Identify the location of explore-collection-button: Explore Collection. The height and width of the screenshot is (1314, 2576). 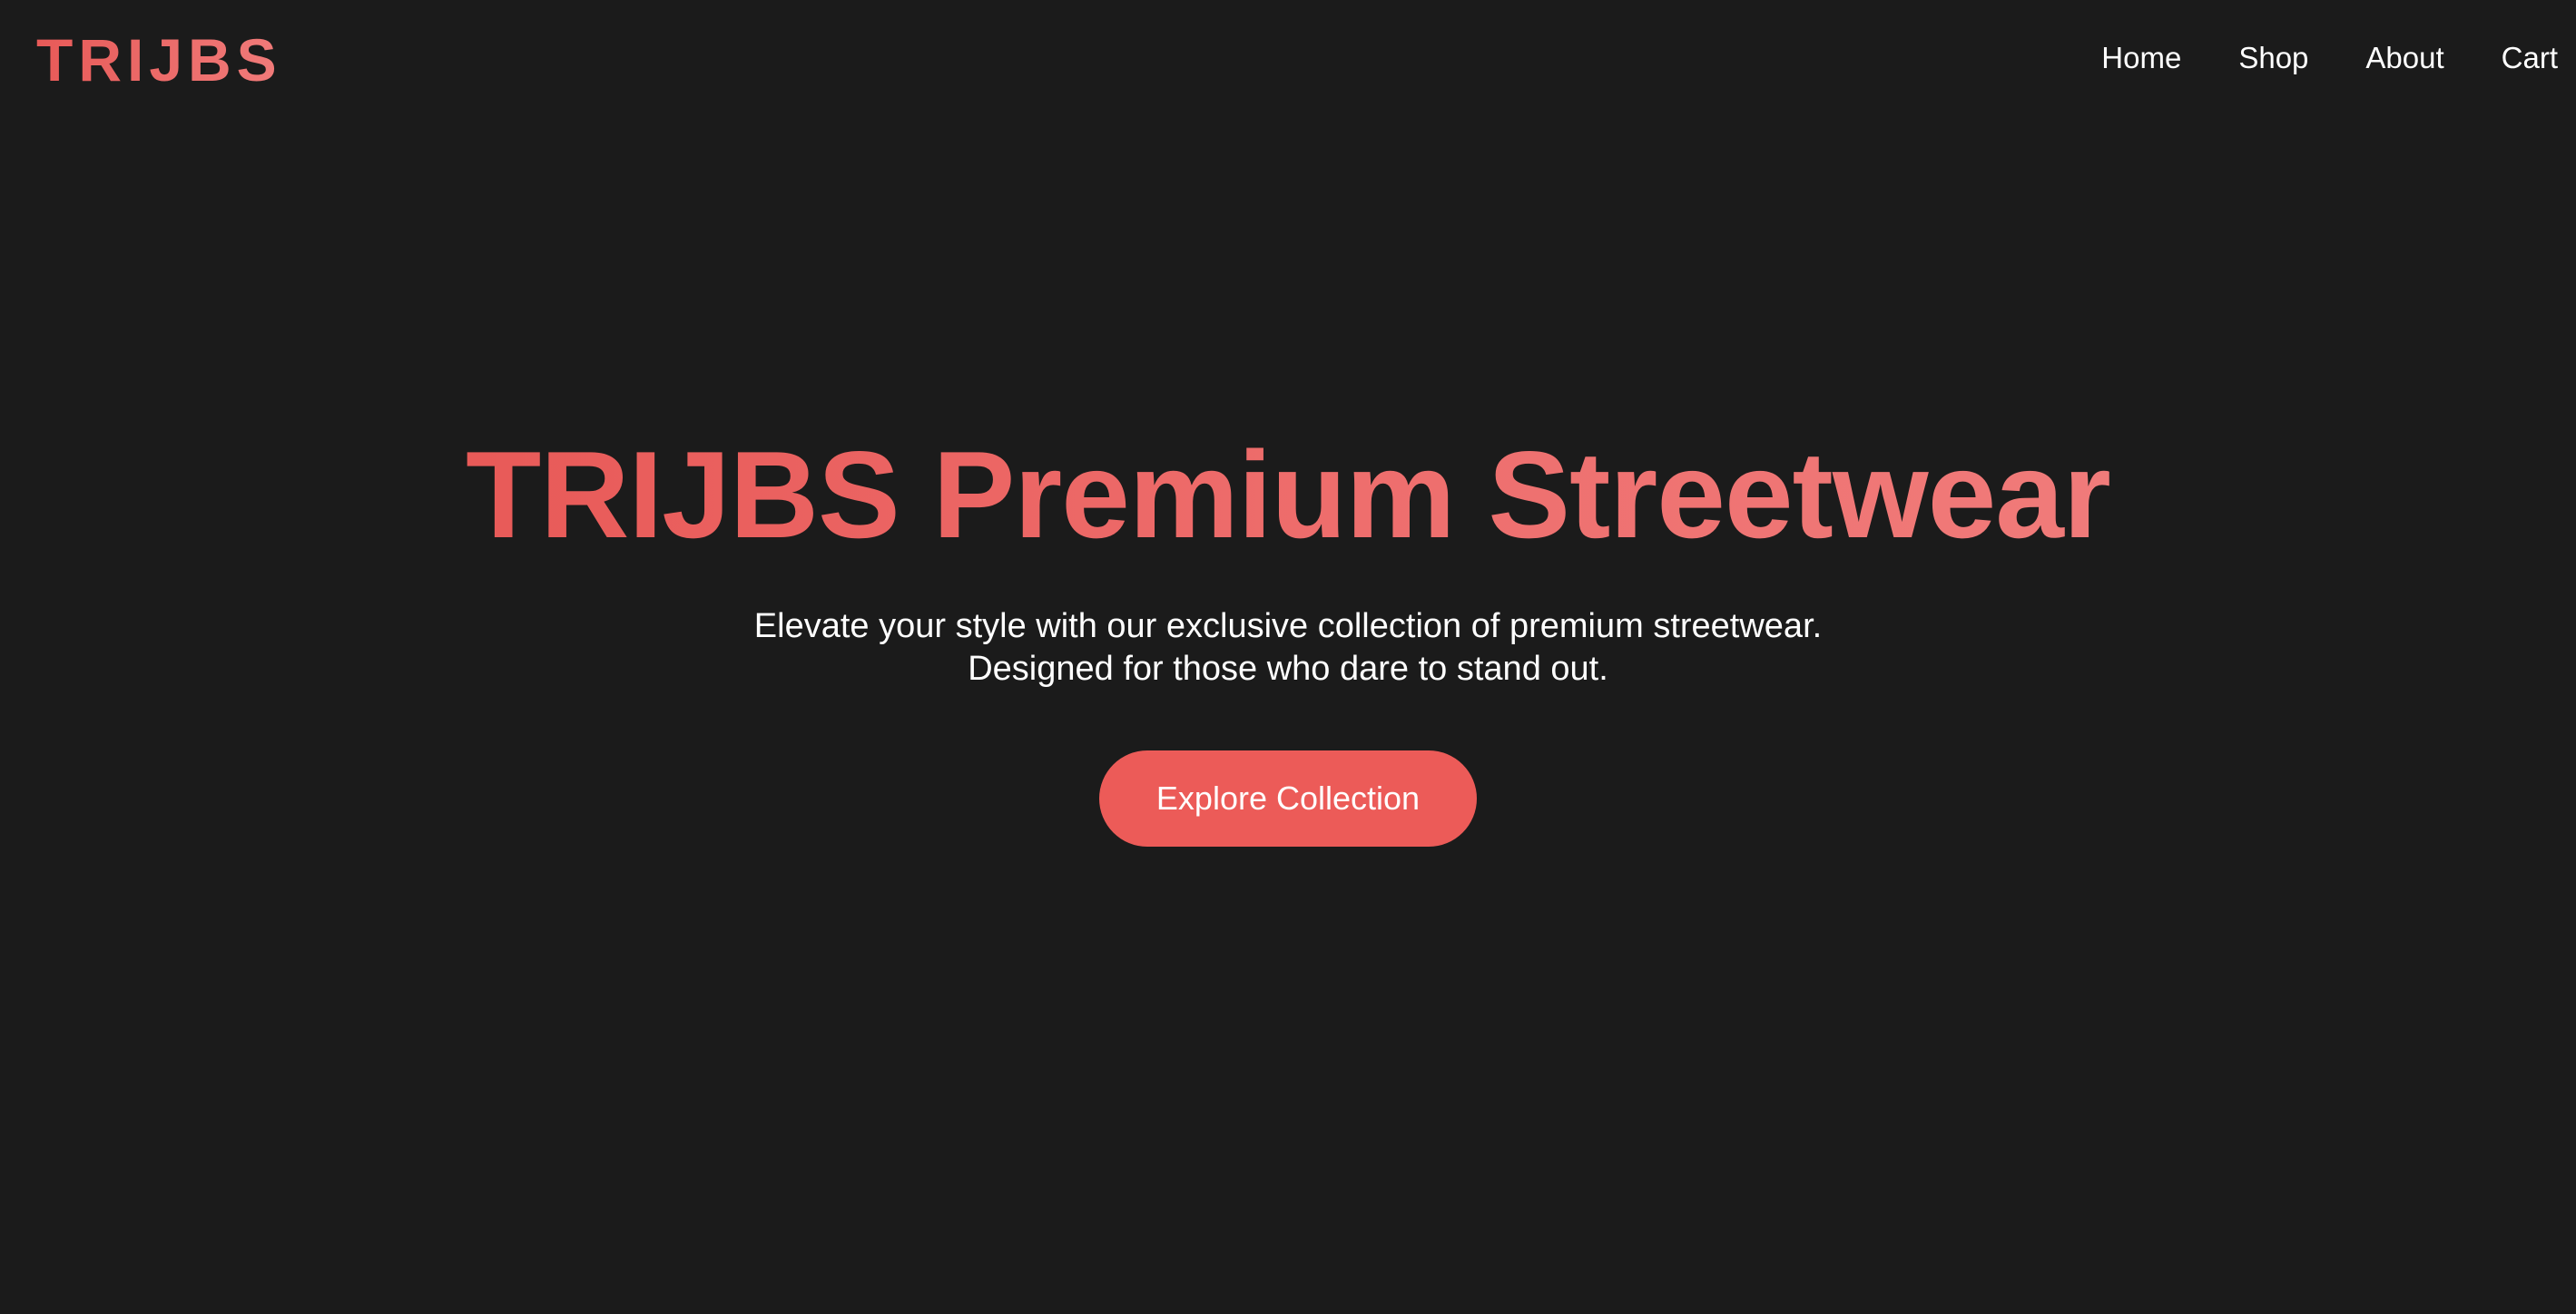
(1287, 798).